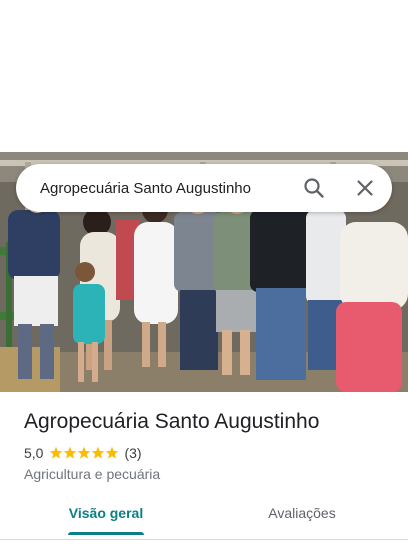 This screenshot has height=544, width=408. I want to click on search-input, so click(165, 188).